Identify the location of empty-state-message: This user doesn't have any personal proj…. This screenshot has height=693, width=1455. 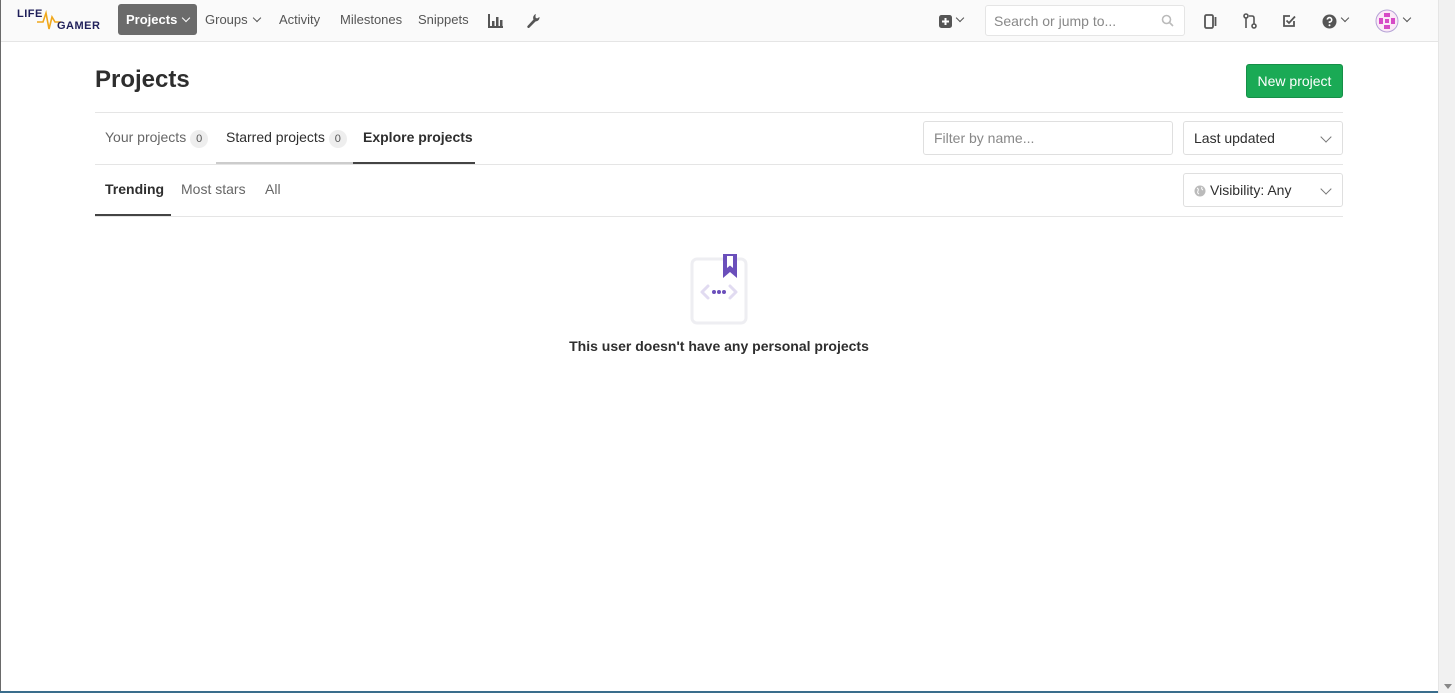
(719, 346).